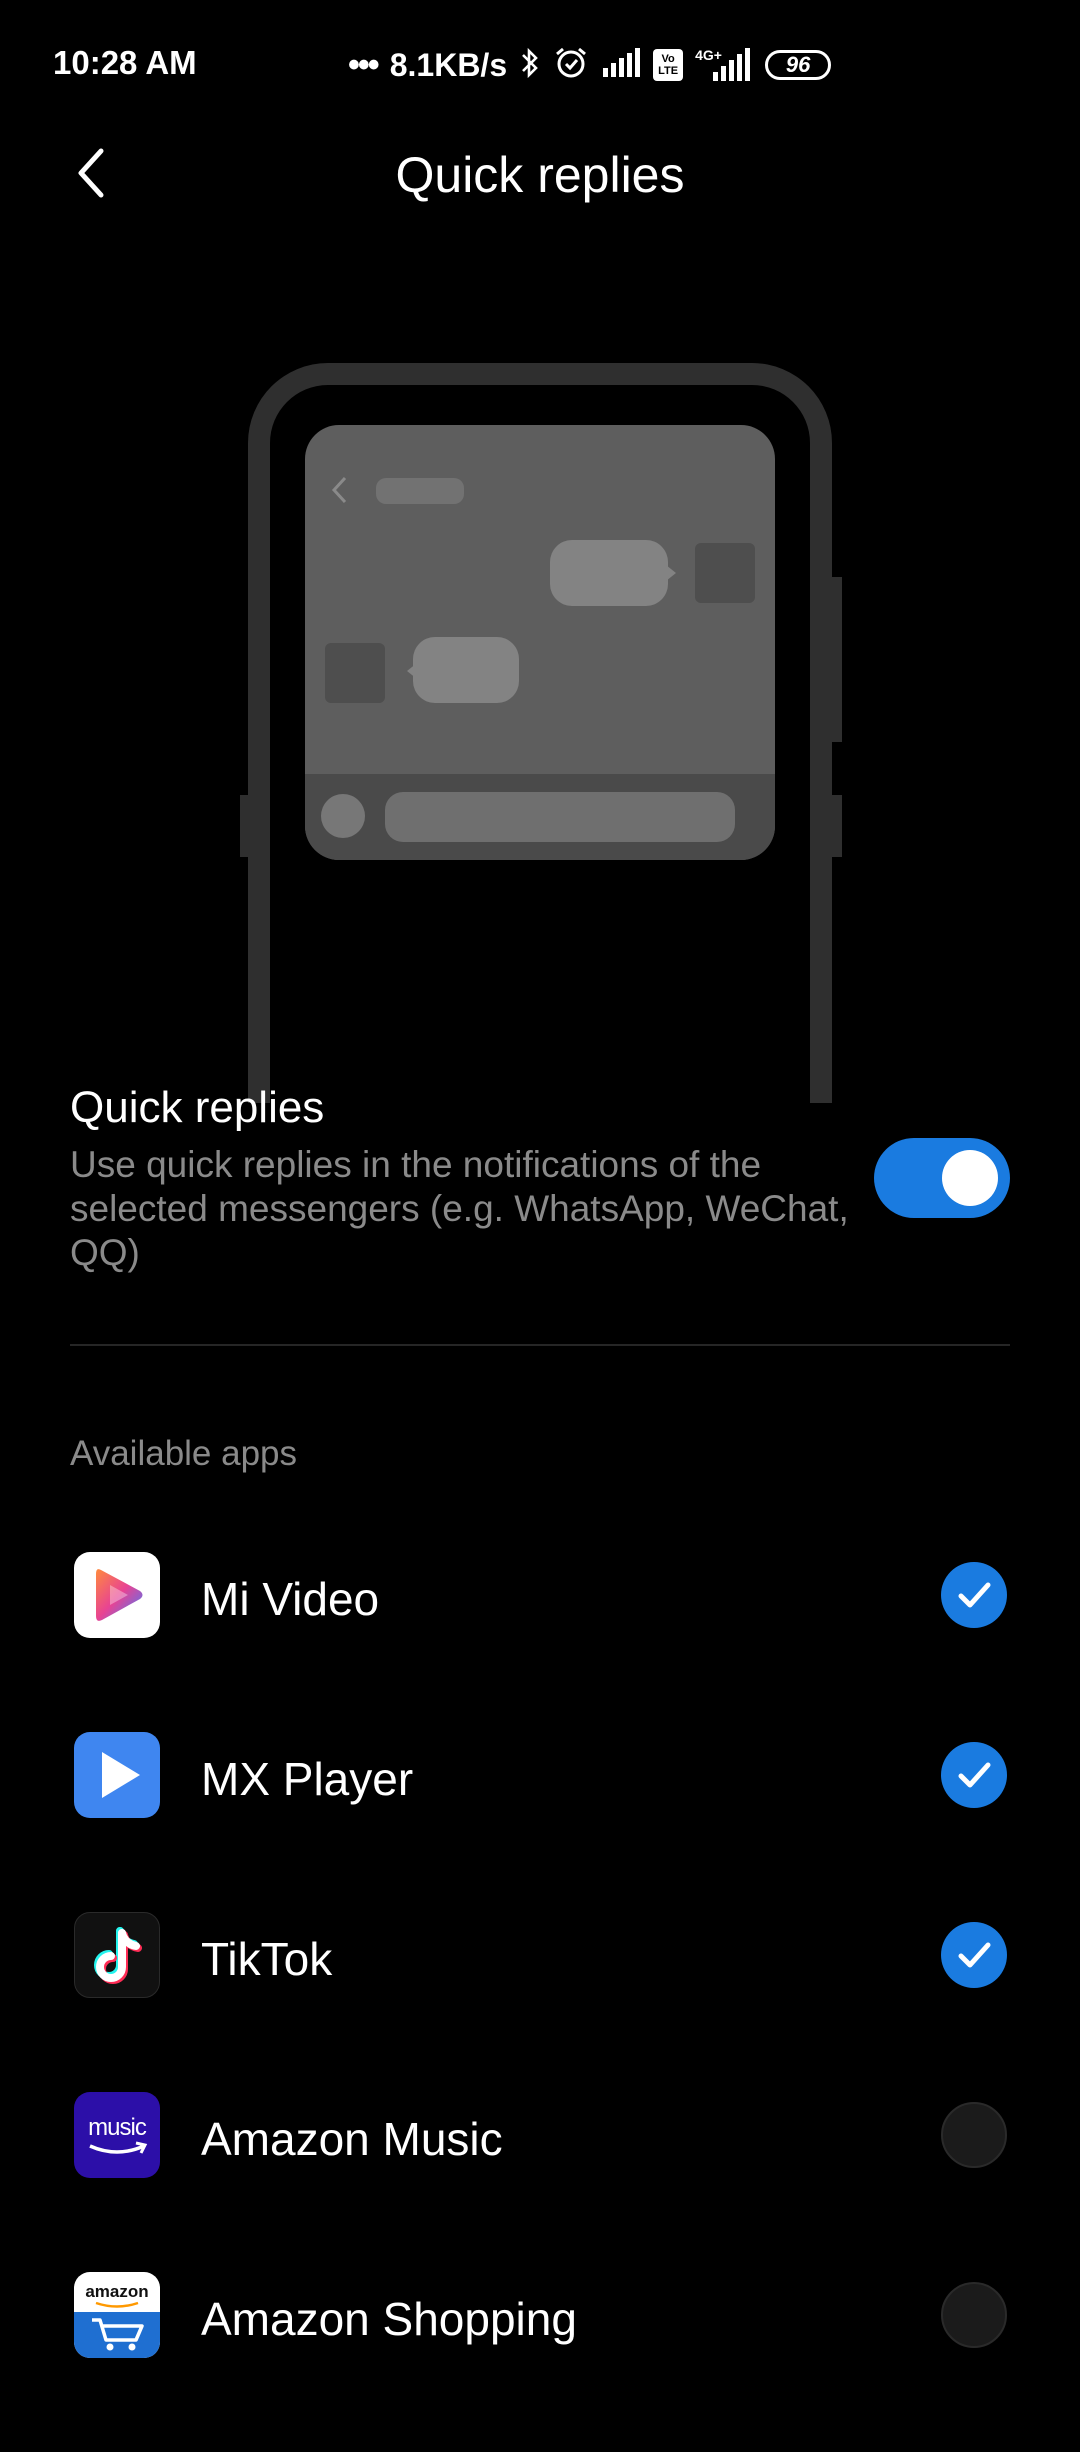 This screenshot has width=1080, height=2452. I want to click on app-row-mx-player: MX Player, so click(540, 1822).